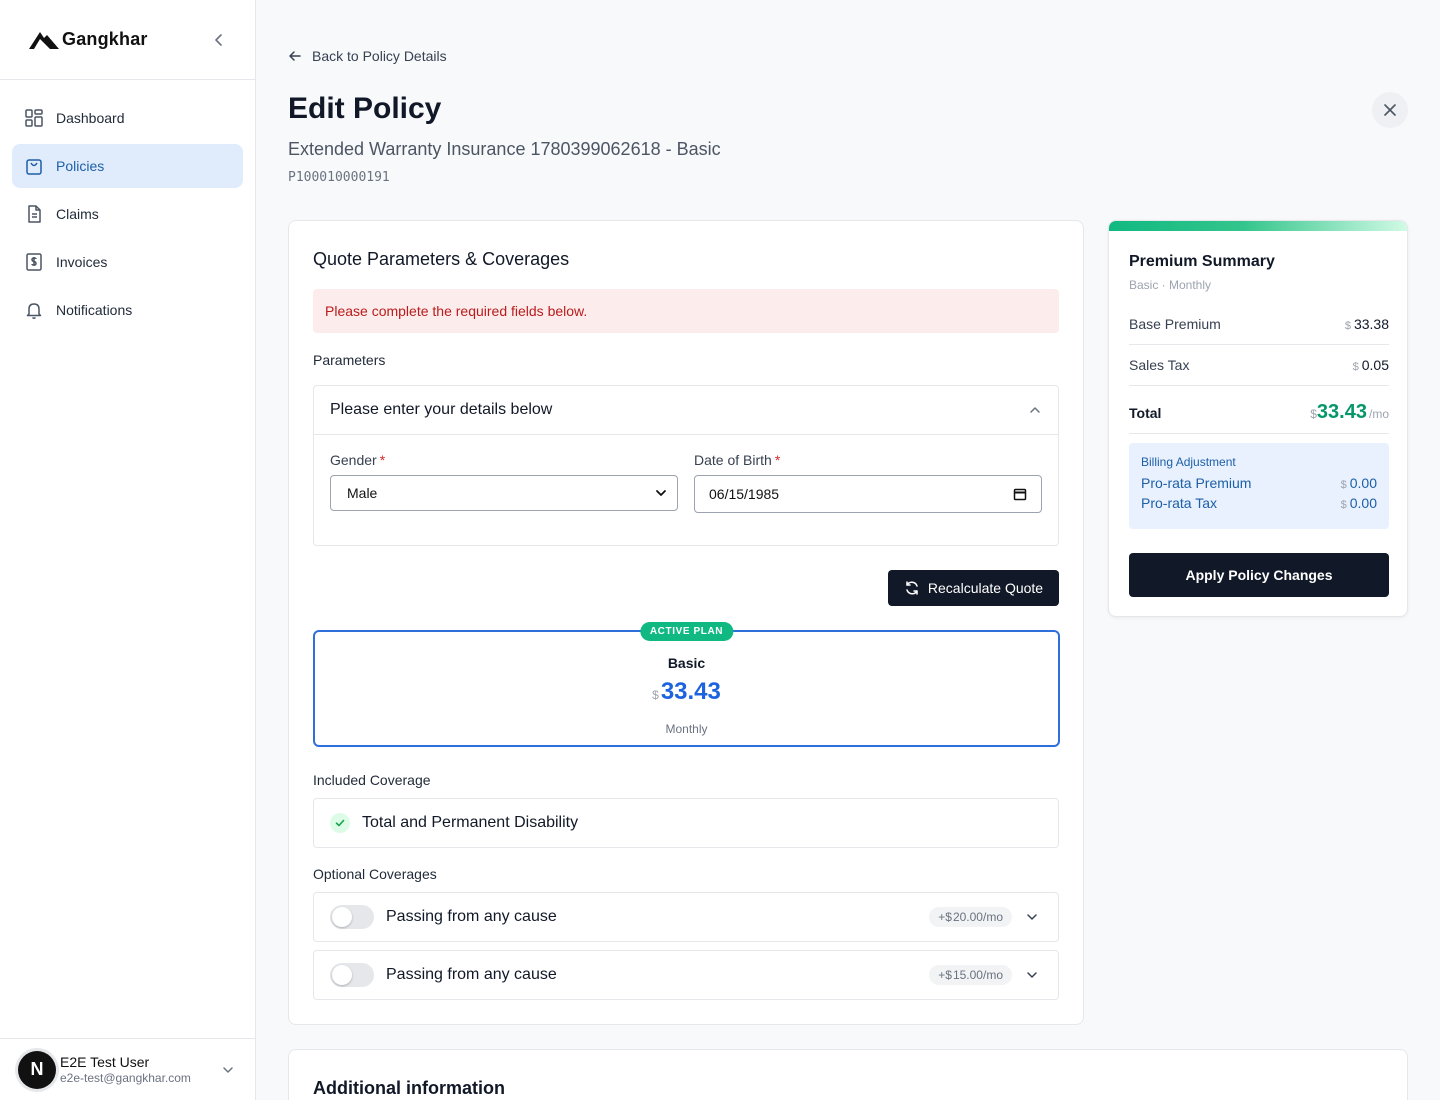 The image size is (1440, 1100). Describe the element at coordinates (1259, 412) in the screenshot. I see `total-row: Total $33.43/mo` at that location.